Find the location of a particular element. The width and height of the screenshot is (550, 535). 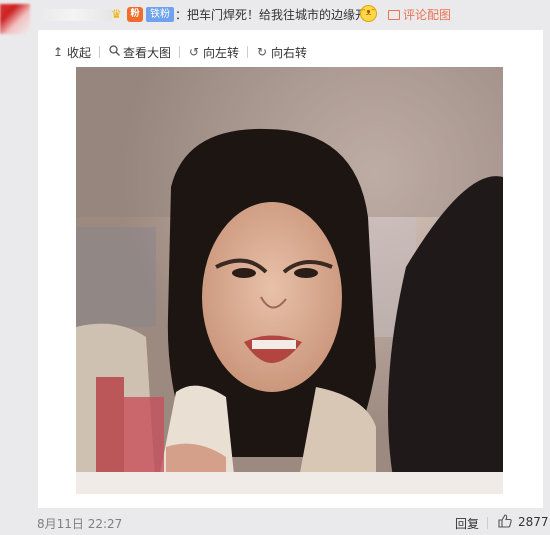

image-toolbar: ↥ 收起 查看大图 ↺ 向左转 ↻ 向右转 is located at coordinates (181, 52).